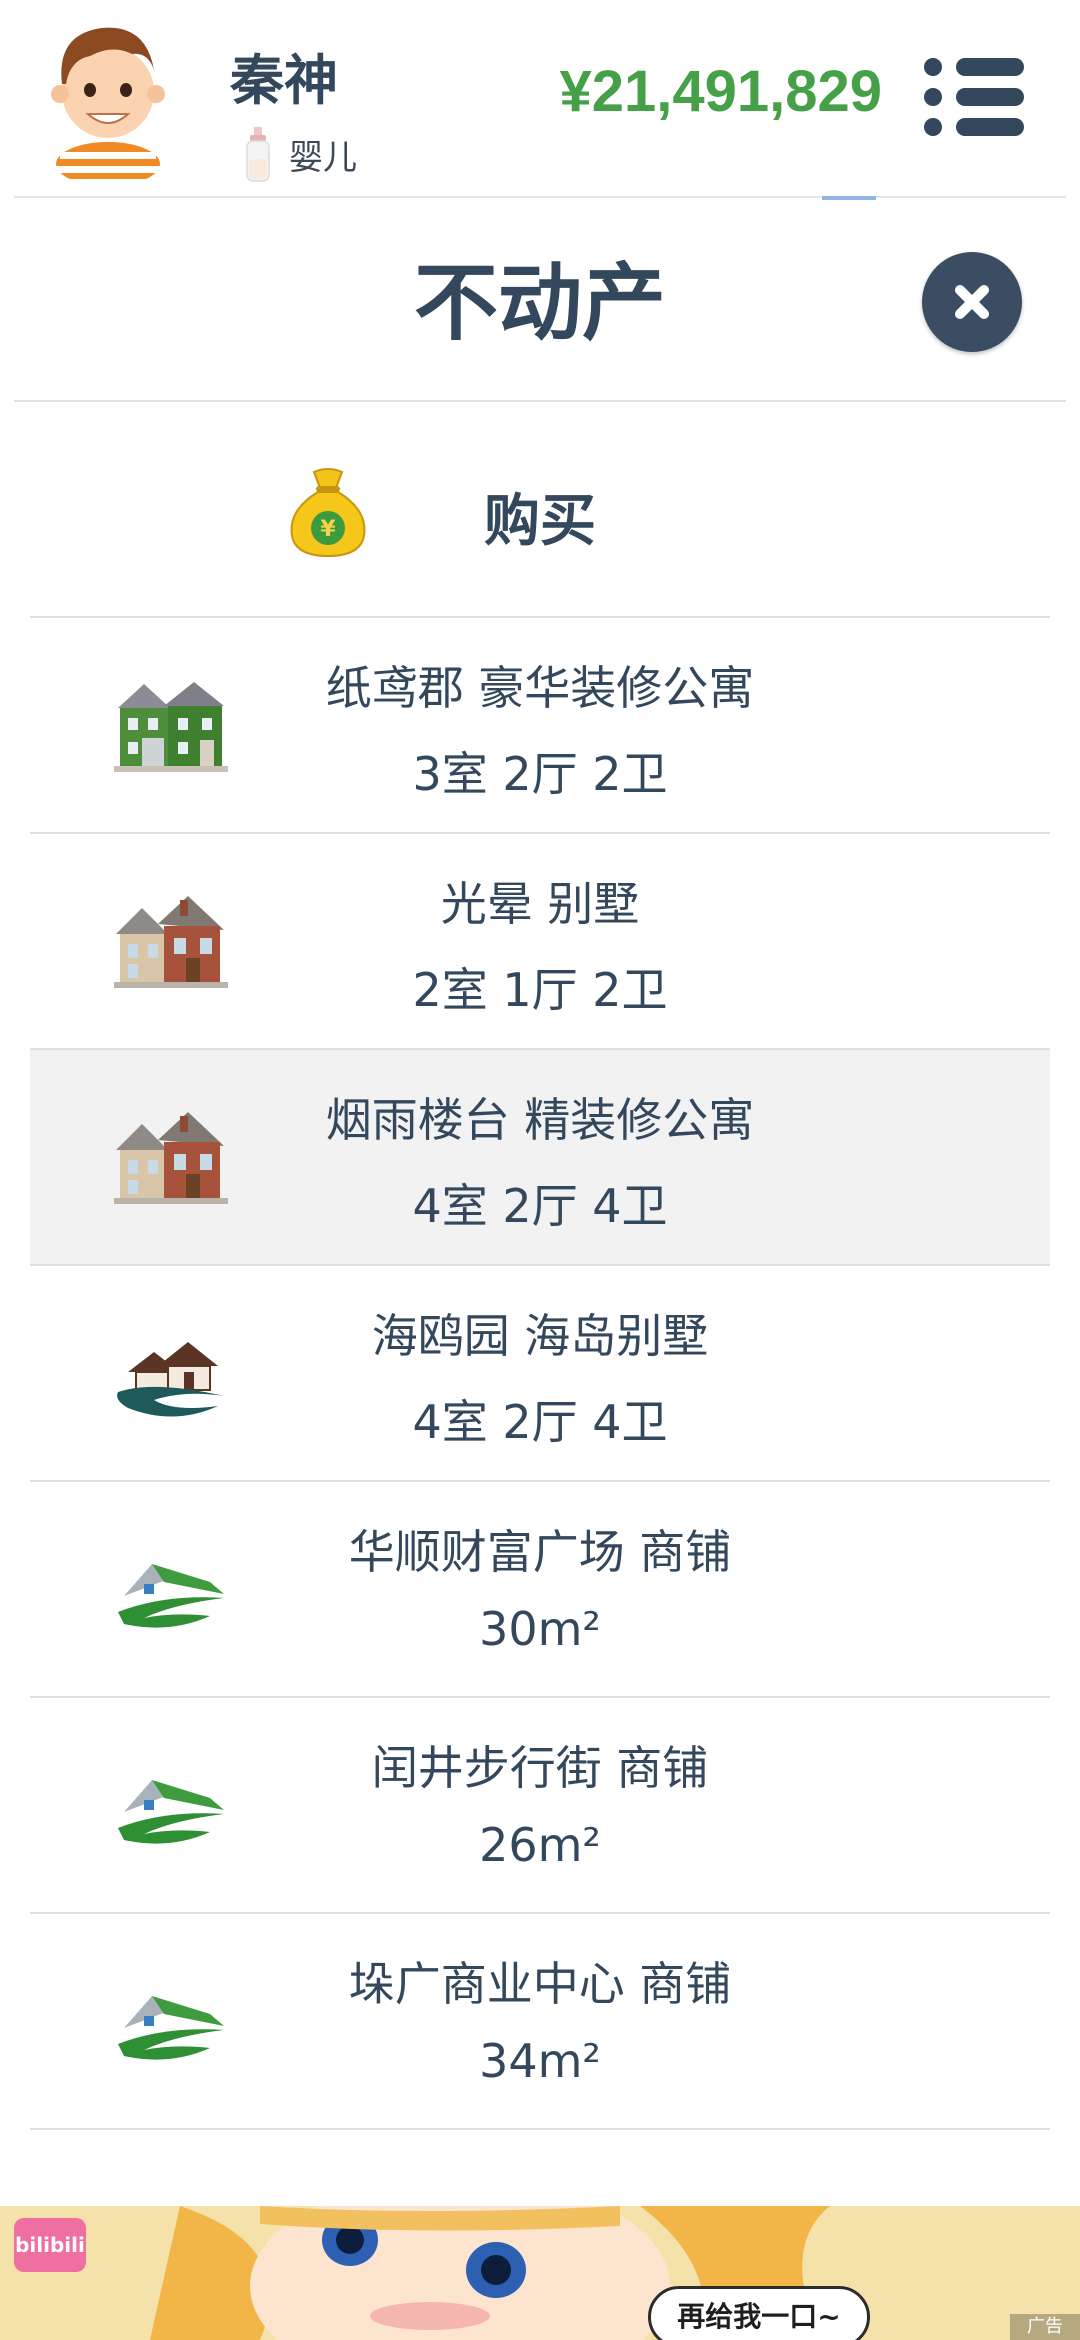 The width and height of the screenshot is (1080, 2340). What do you see at coordinates (258, 154) in the screenshot?
I see `baby-bottle-icon` at bounding box center [258, 154].